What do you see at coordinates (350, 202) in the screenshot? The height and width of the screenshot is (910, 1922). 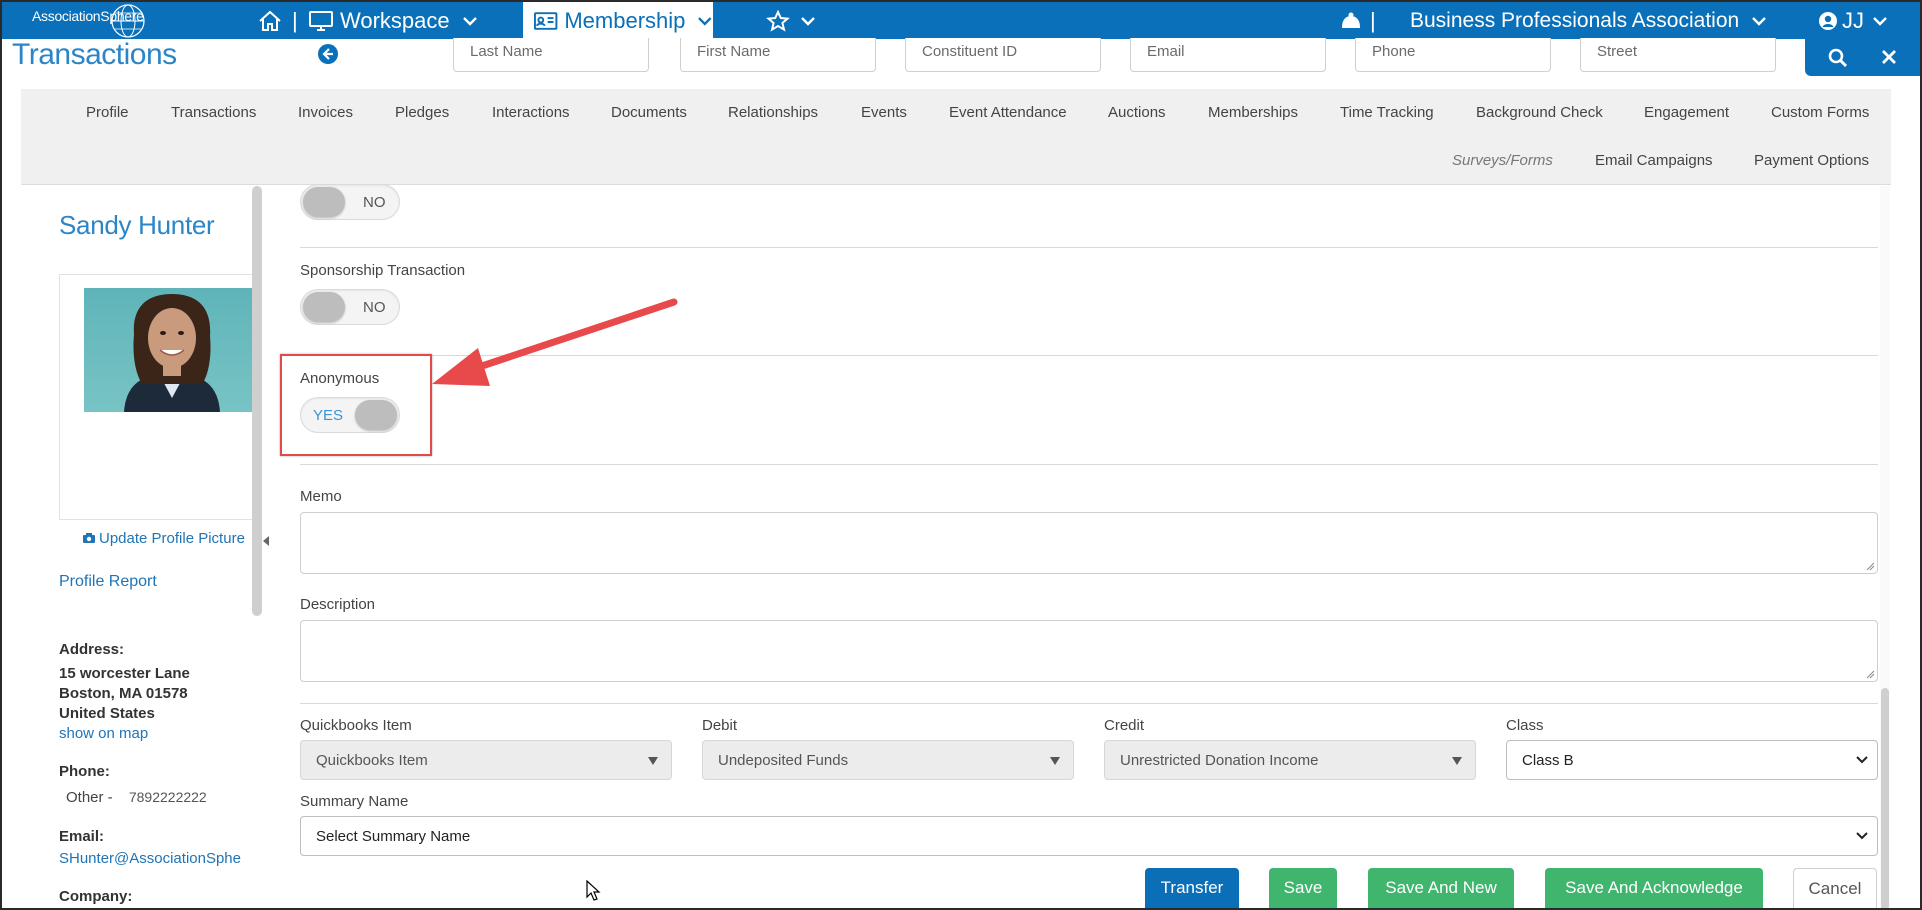 I see `toggle-switch: NO` at bounding box center [350, 202].